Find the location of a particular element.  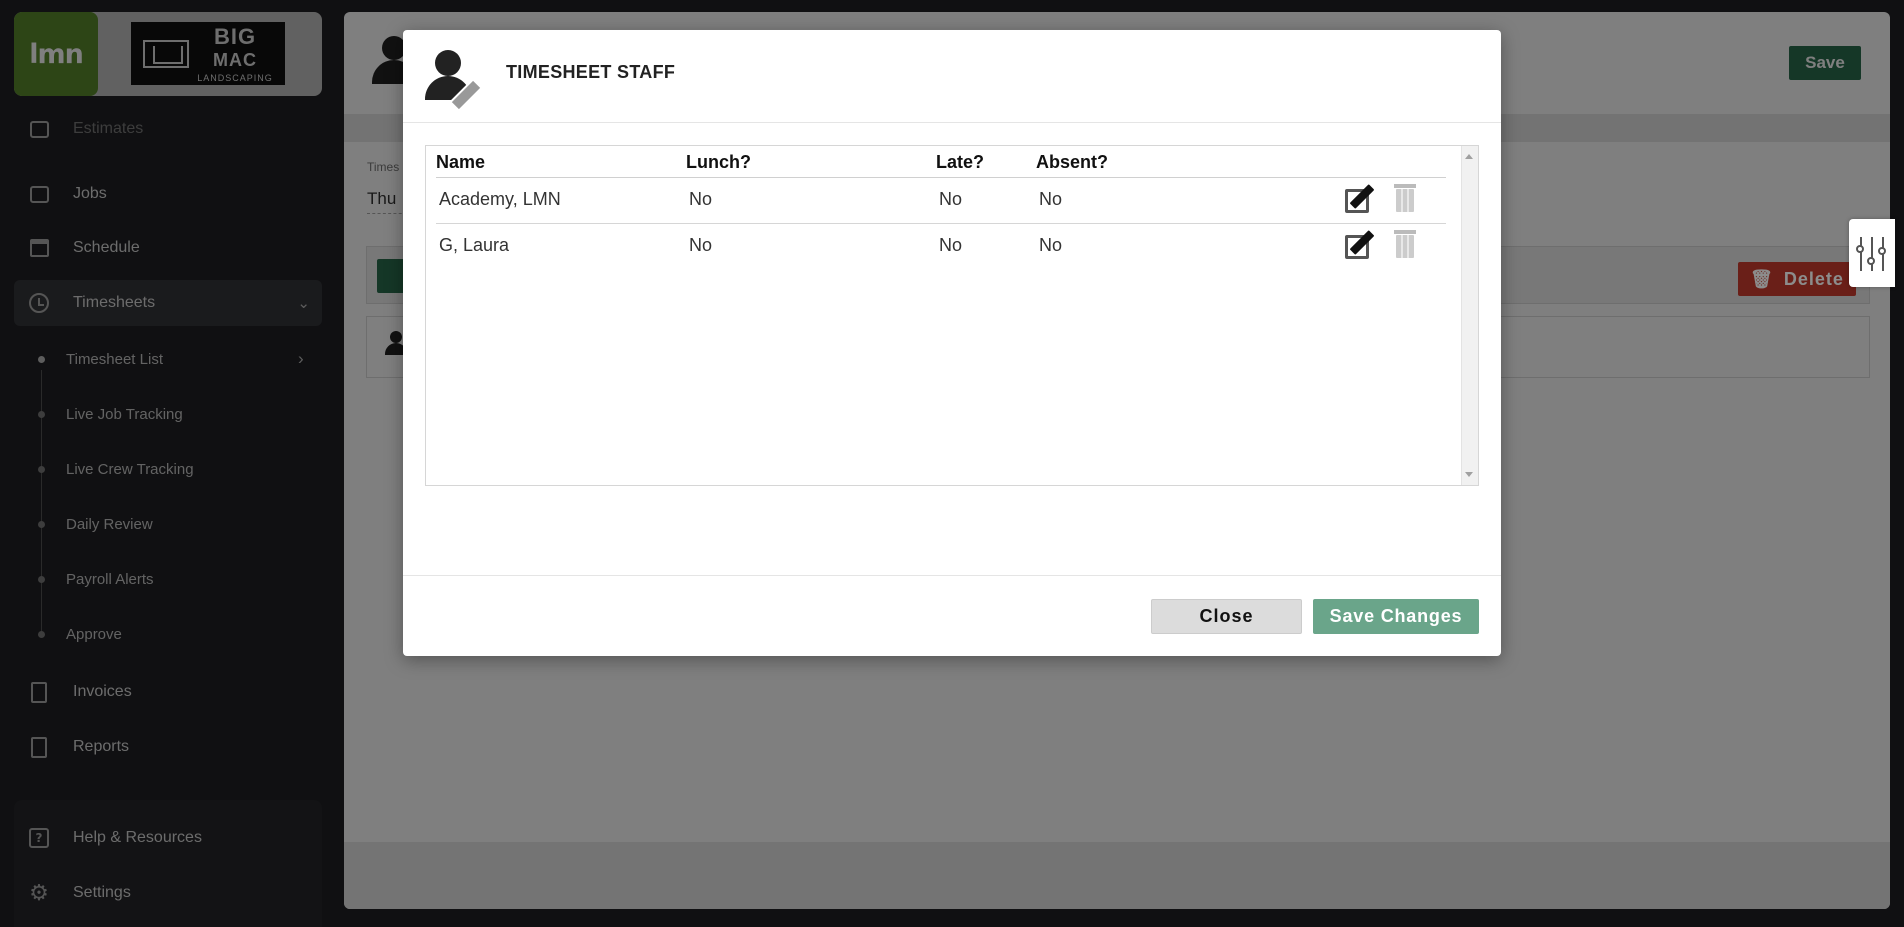

slider-icon is located at coordinates (1861, 254).